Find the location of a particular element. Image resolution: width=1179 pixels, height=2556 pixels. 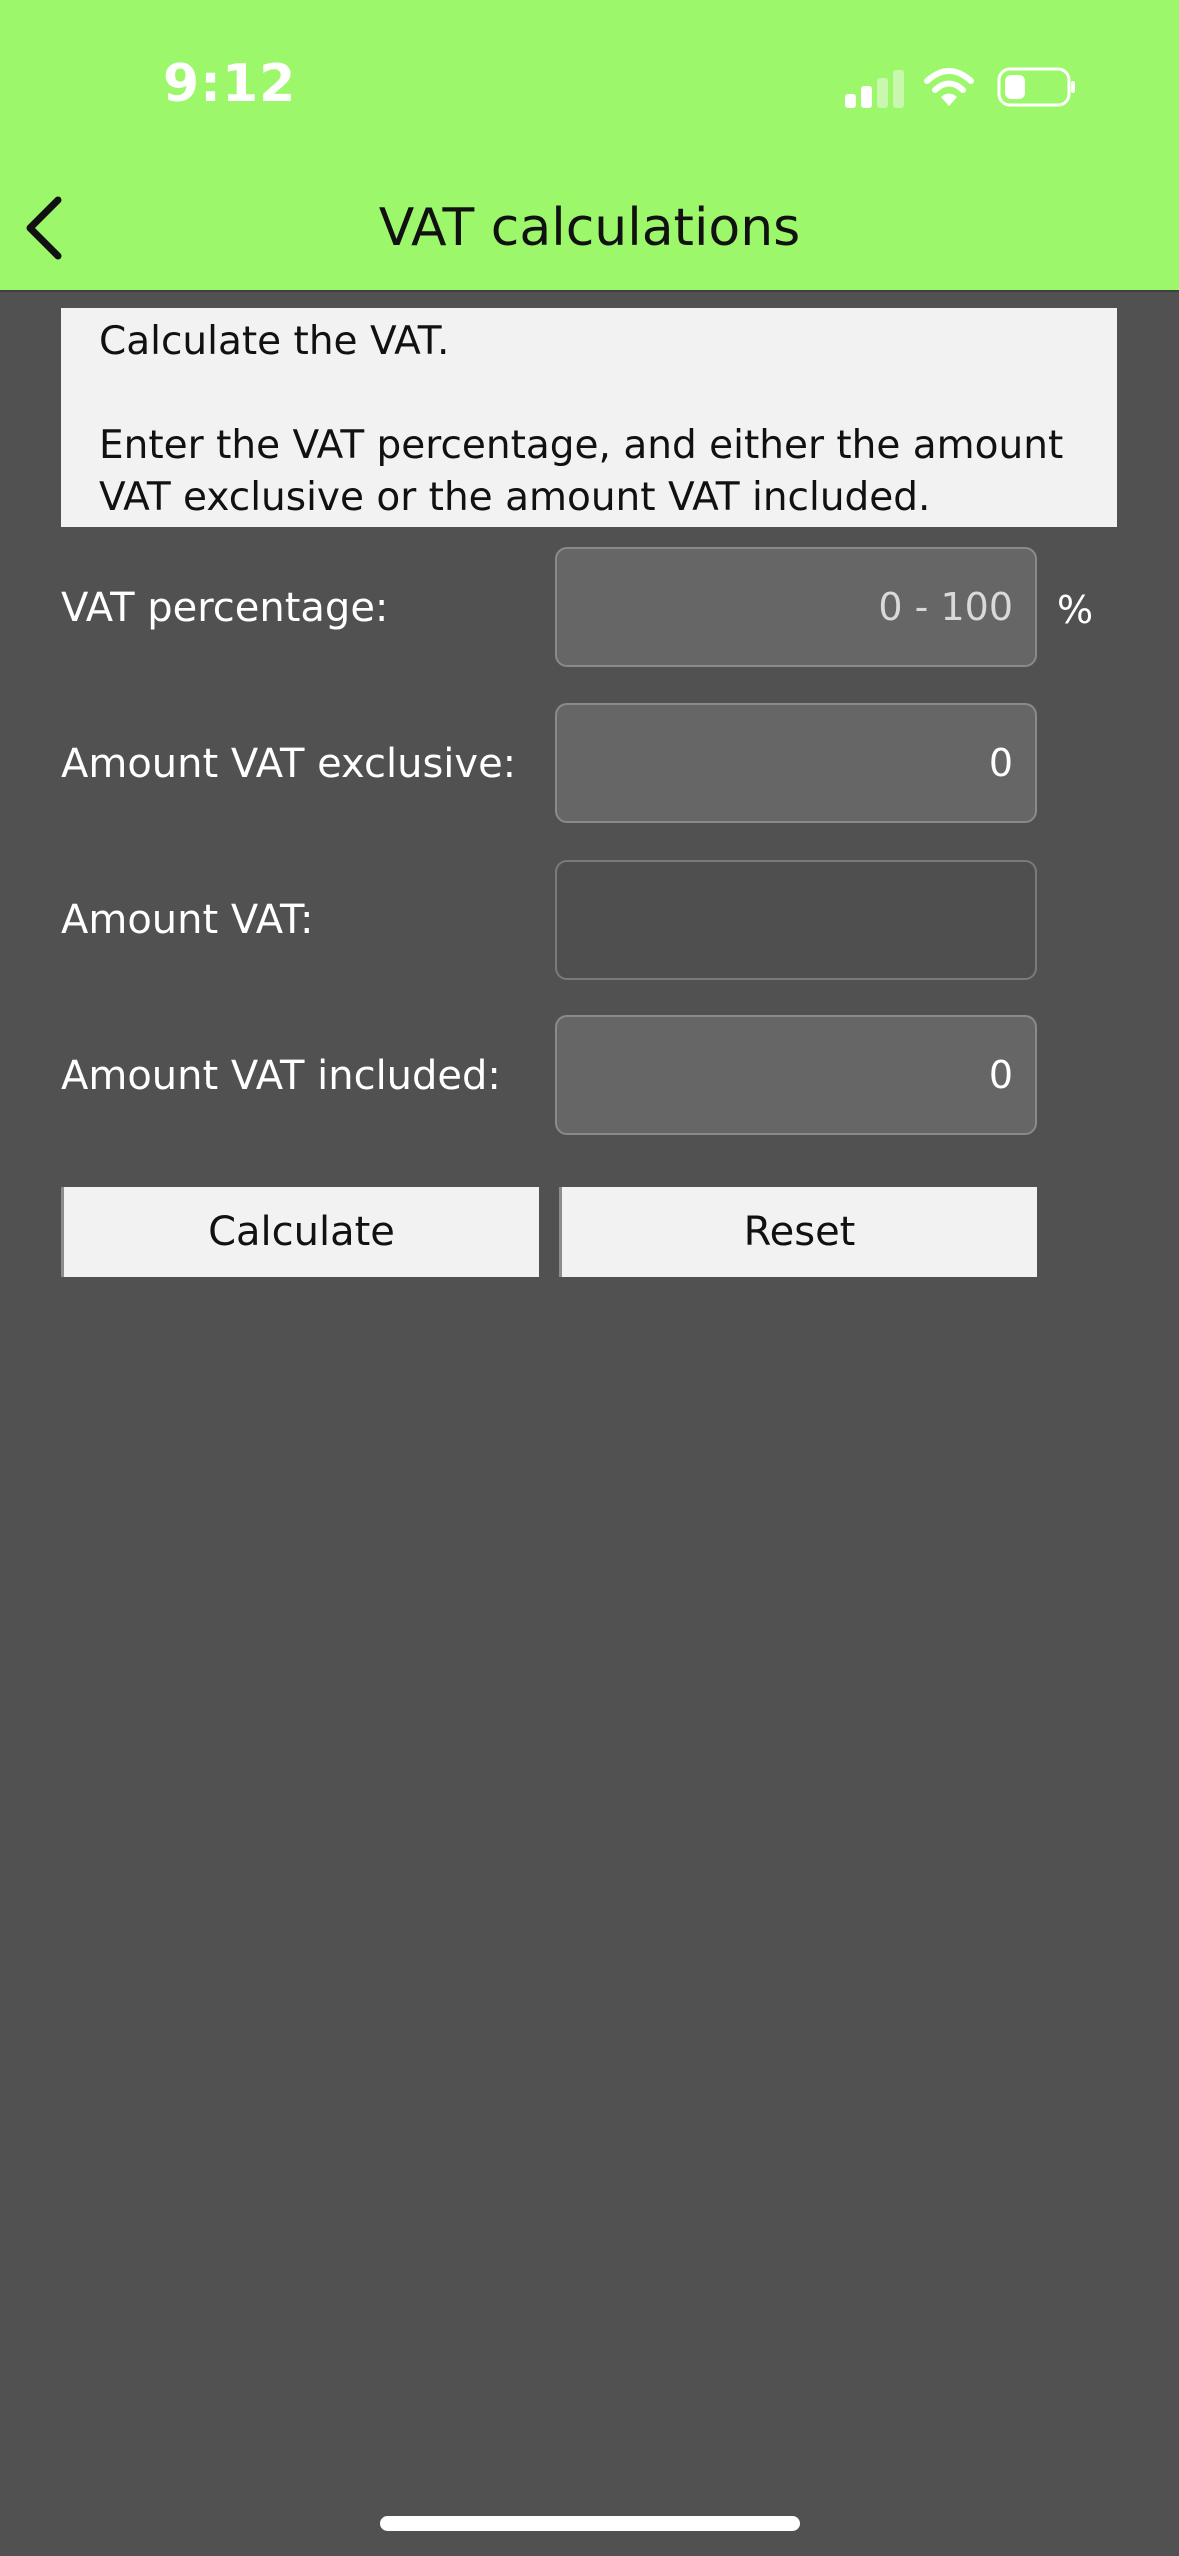

amount-exclusive-label: Amount VAT exclusive: is located at coordinates (289, 764).